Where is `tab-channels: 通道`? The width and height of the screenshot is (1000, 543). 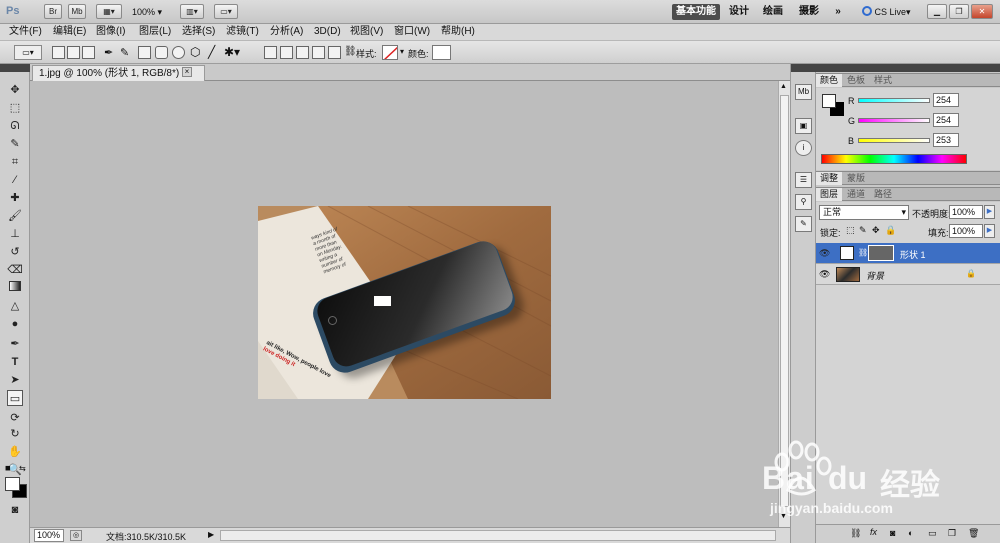 tab-channels: 通道 is located at coordinates (856, 194).